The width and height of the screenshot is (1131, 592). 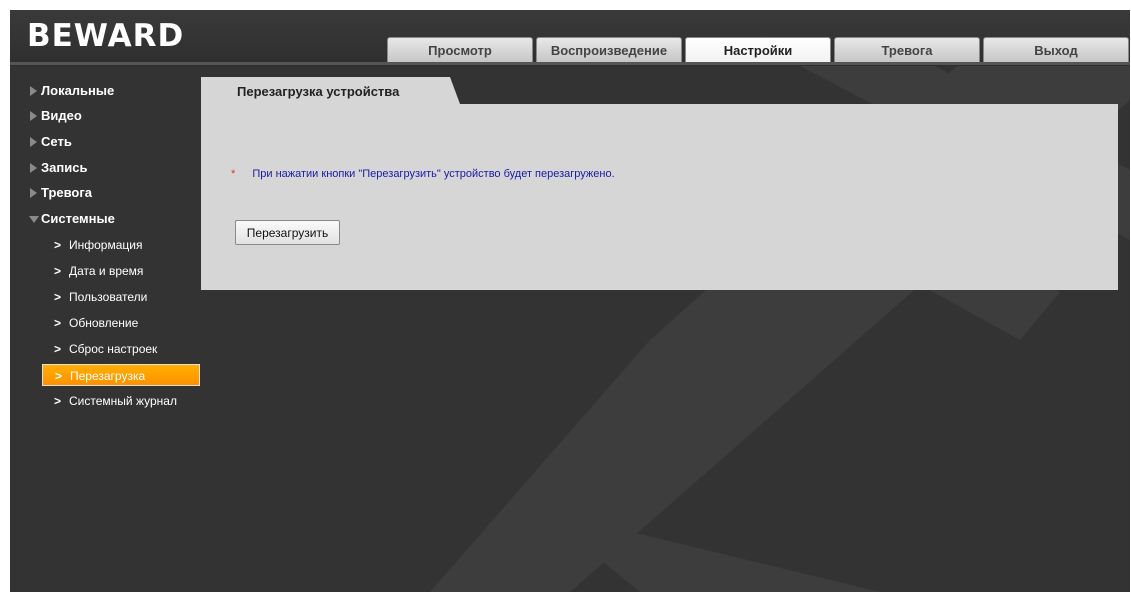 I want to click on sidebar-category-label: Локальные, so click(x=78, y=90).